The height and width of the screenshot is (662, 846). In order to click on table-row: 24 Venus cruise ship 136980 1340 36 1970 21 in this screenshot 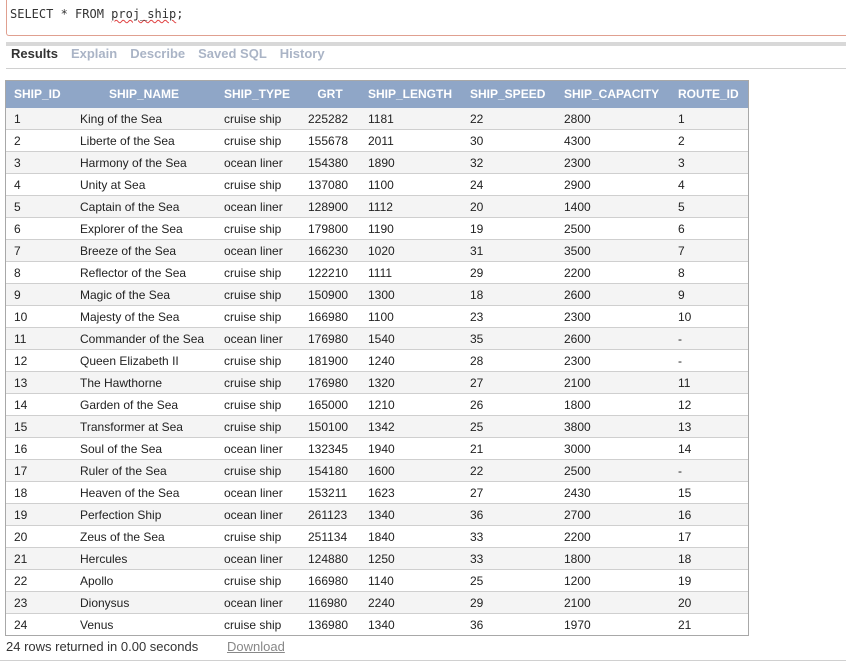, I will do `click(377, 624)`.